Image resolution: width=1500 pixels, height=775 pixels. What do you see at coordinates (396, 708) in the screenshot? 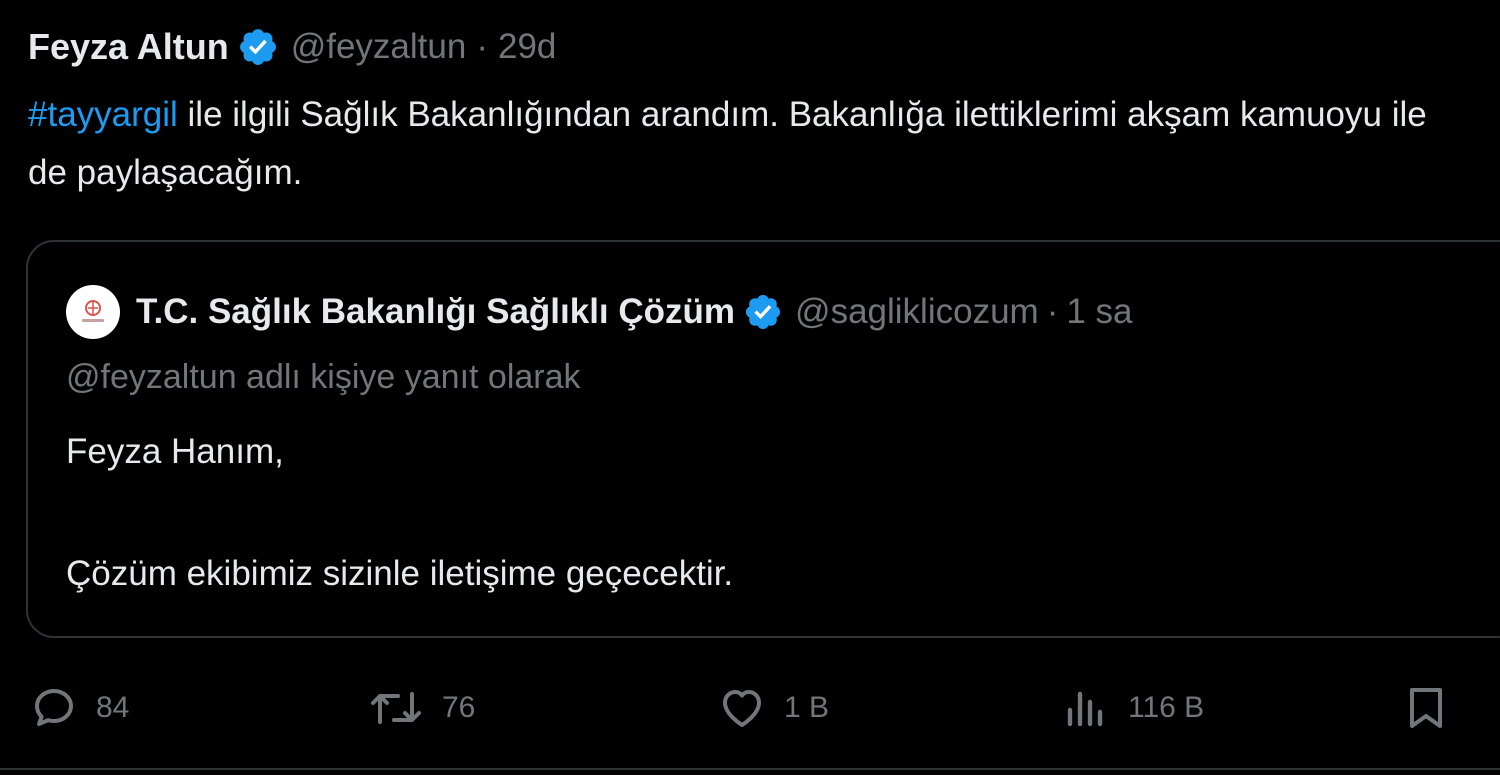
I see `retweet-icon` at bounding box center [396, 708].